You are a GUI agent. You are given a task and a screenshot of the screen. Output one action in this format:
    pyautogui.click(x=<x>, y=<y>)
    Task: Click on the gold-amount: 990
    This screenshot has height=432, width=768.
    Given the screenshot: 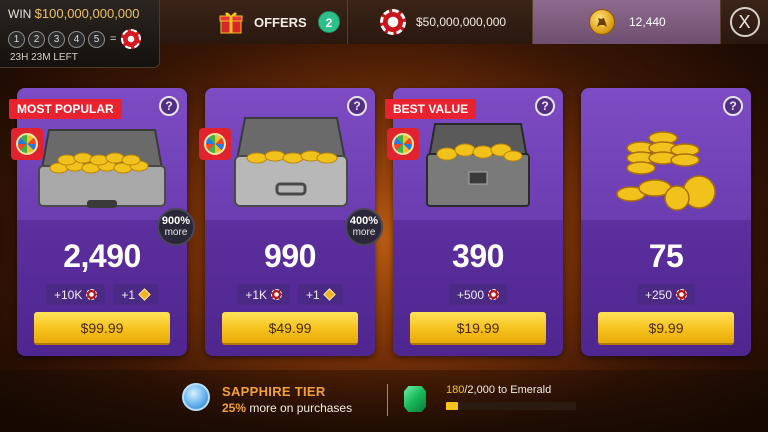 What is the action you would take?
    pyautogui.click(x=290, y=256)
    